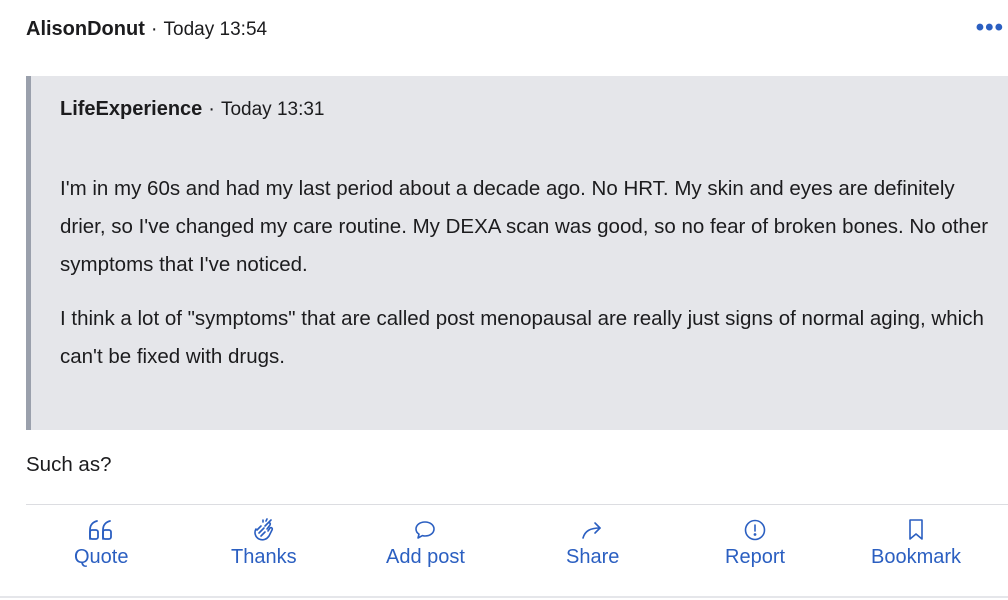 This screenshot has height=600, width=1008. I want to click on bookmark-icon, so click(916, 530).